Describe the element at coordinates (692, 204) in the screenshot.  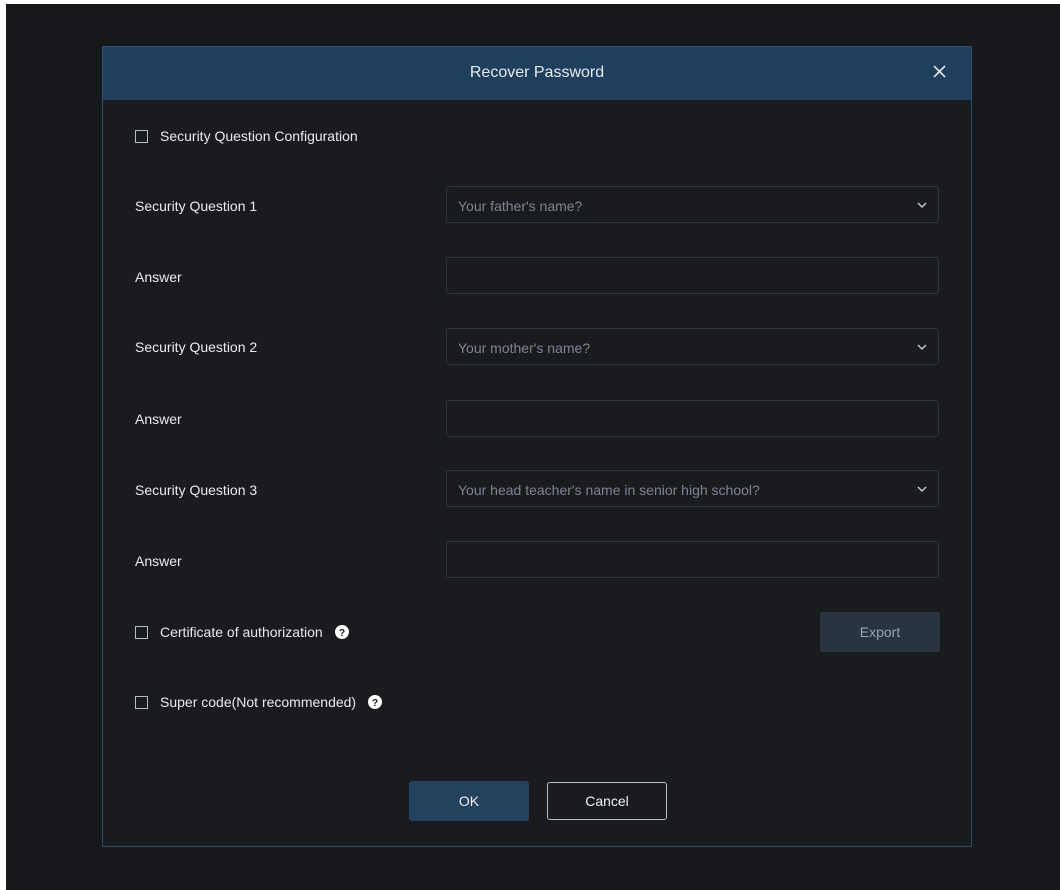
I see `security-question-1-select: Your father's name?` at that location.